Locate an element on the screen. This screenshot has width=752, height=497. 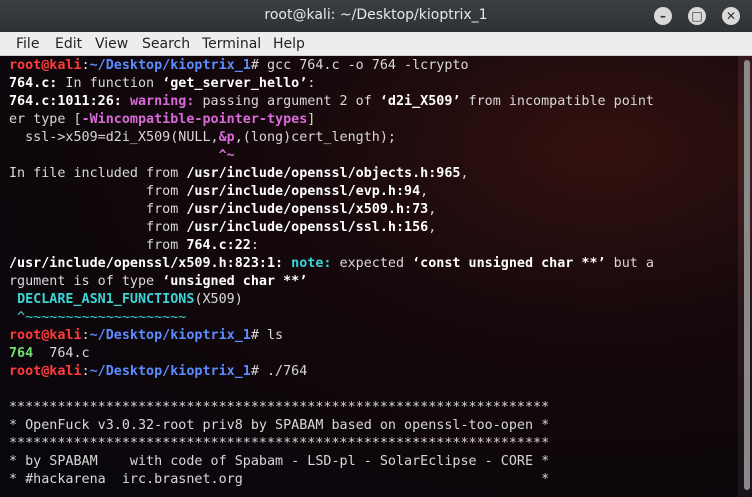
terminal-line: 764.c: In function ‘get_server_hello’: is located at coordinates (162, 84).